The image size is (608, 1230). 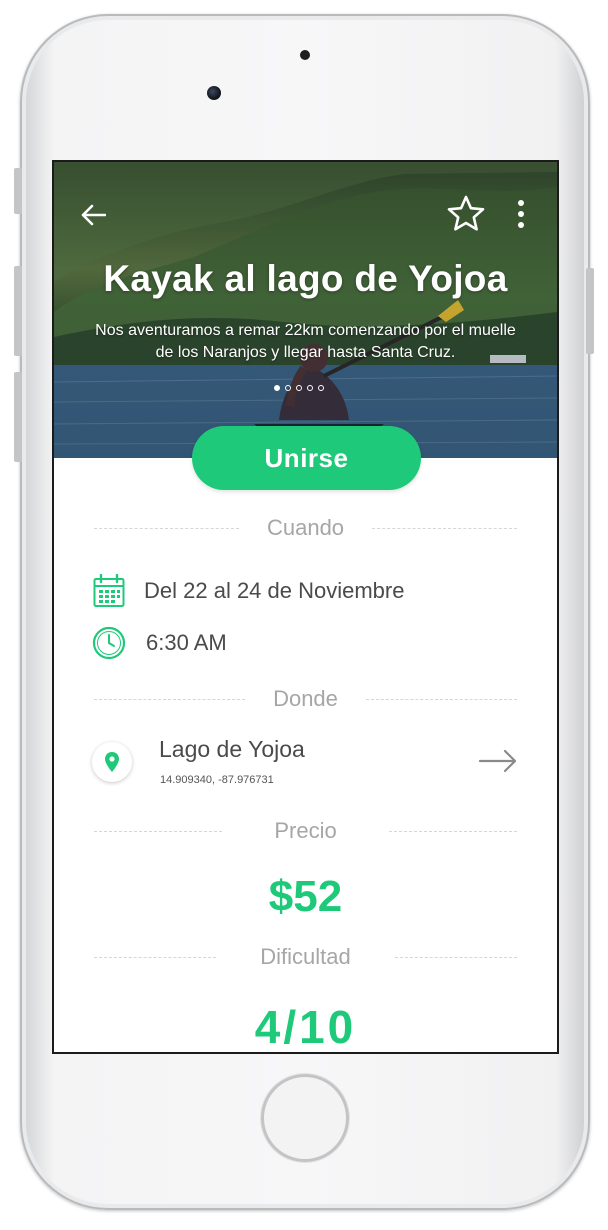 I want to click on back-arrow-icon, so click(x=93, y=215).